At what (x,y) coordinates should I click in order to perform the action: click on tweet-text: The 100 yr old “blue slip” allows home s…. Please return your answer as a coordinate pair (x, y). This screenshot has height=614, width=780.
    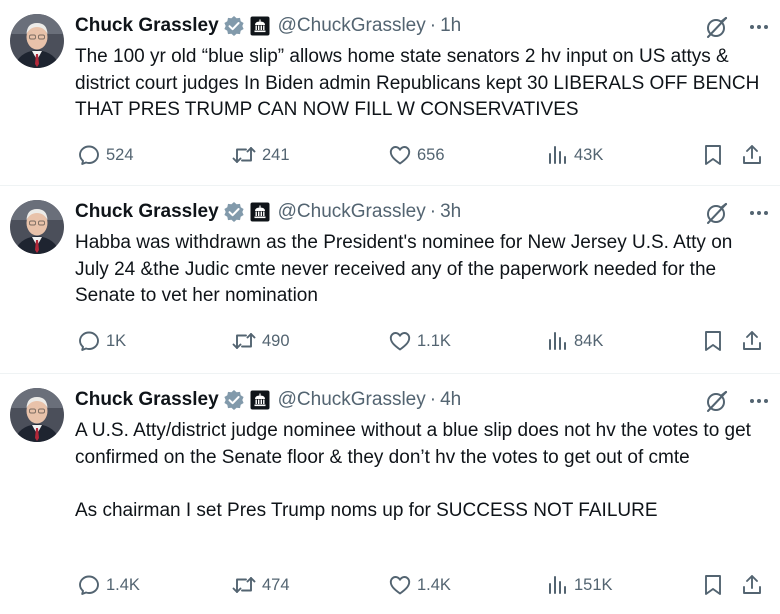
    Looking at the image, I should click on (420, 83).